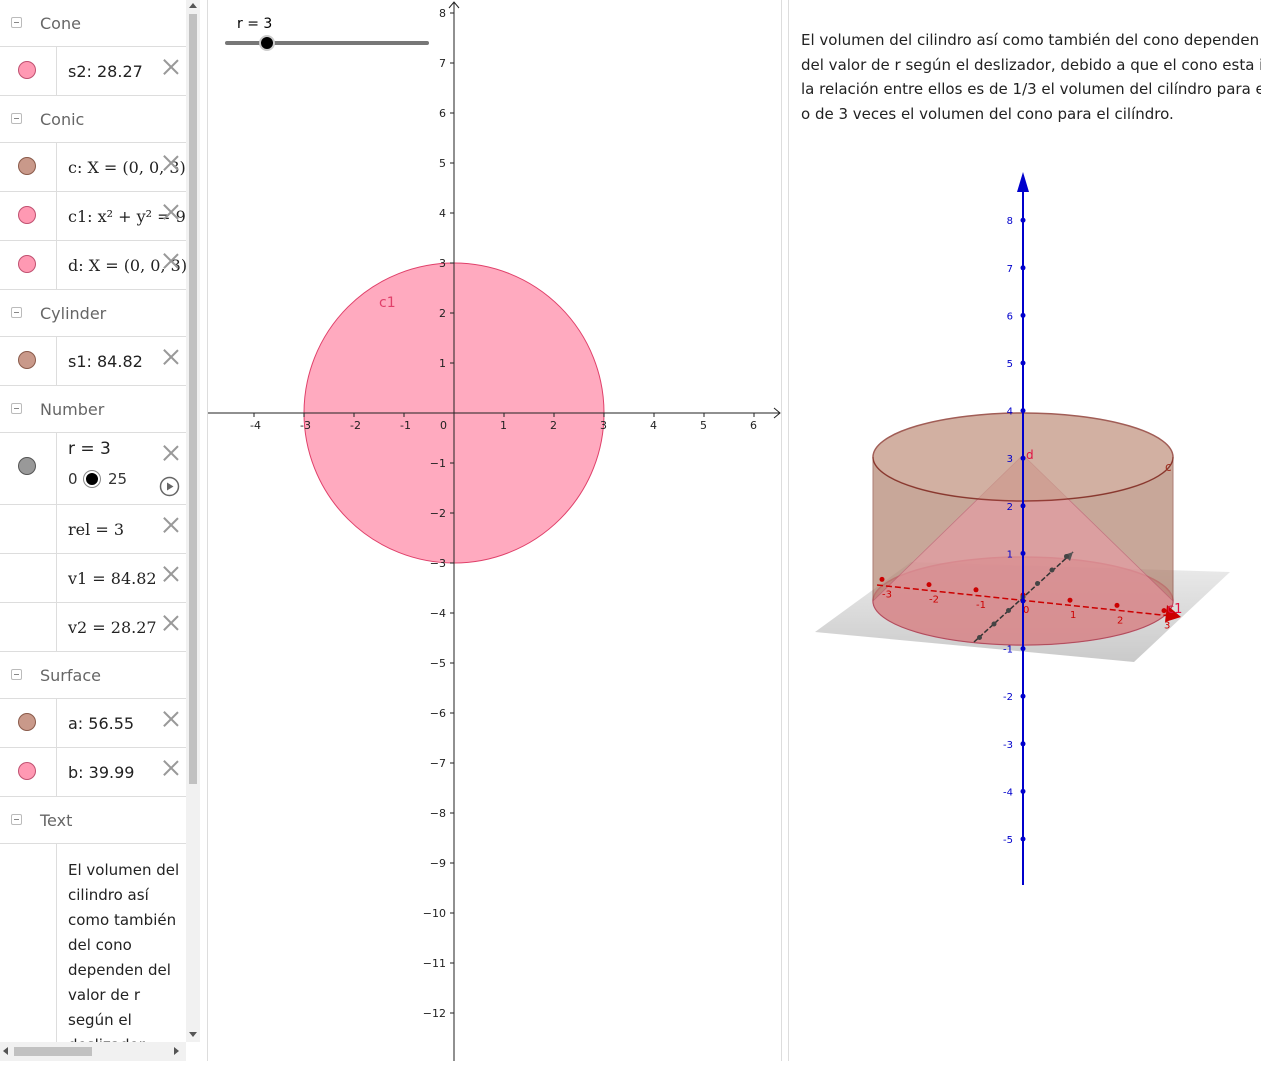 The width and height of the screenshot is (1261, 1065). Describe the element at coordinates (93, 265) in the screenshot. I see `algebra-item-d: d: X = (0, 0, 3)` at that location.